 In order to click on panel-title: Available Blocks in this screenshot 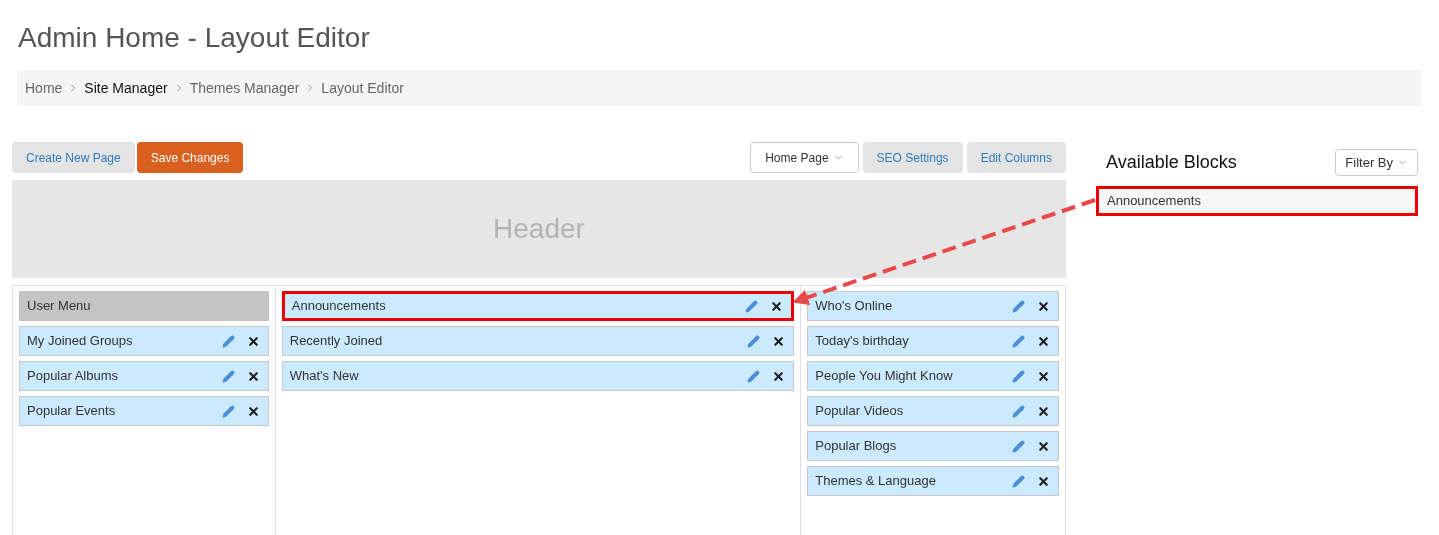, I will do `click(1171, 162)`.